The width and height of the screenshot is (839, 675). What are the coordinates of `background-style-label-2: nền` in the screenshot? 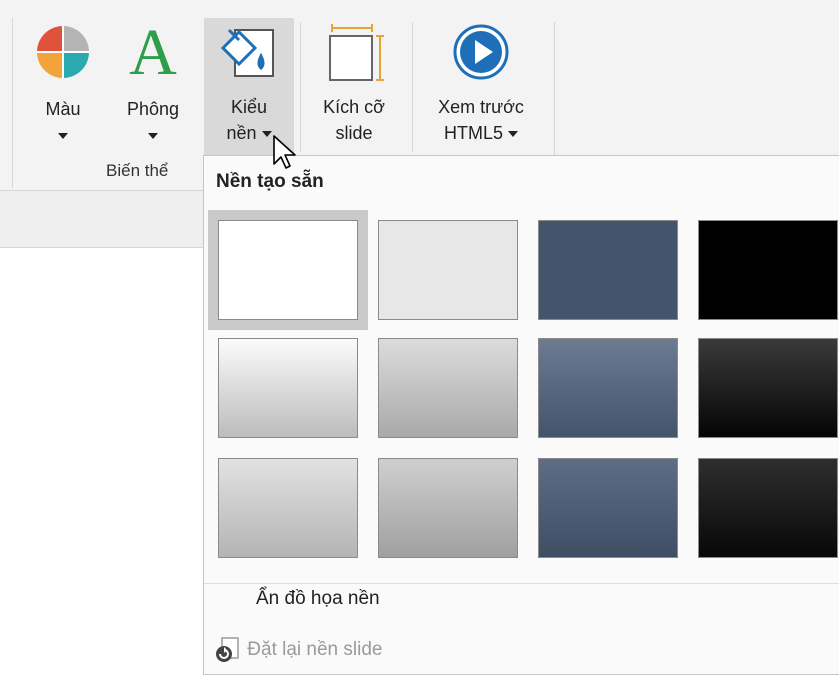 It's located at (241, 133).